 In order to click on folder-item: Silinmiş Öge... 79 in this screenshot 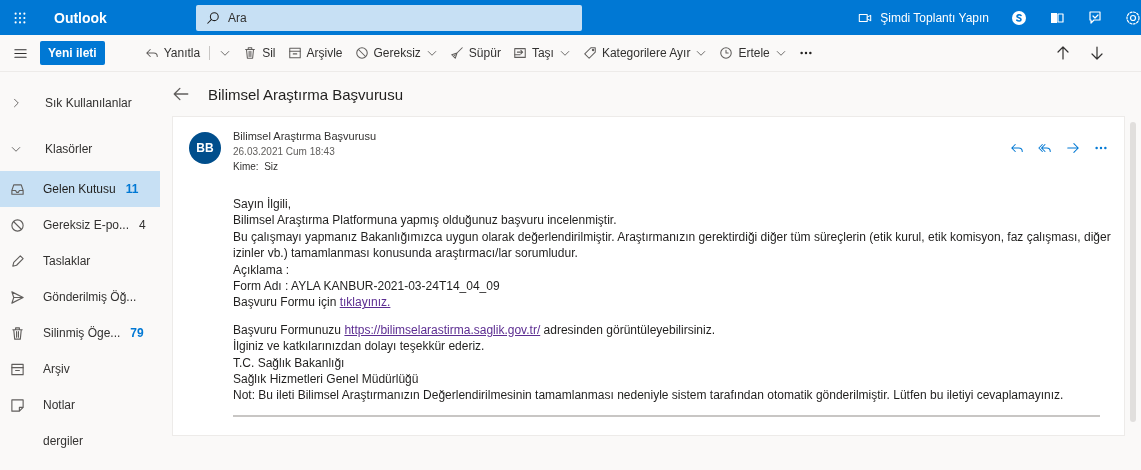, I will do `click(80, 333)`.